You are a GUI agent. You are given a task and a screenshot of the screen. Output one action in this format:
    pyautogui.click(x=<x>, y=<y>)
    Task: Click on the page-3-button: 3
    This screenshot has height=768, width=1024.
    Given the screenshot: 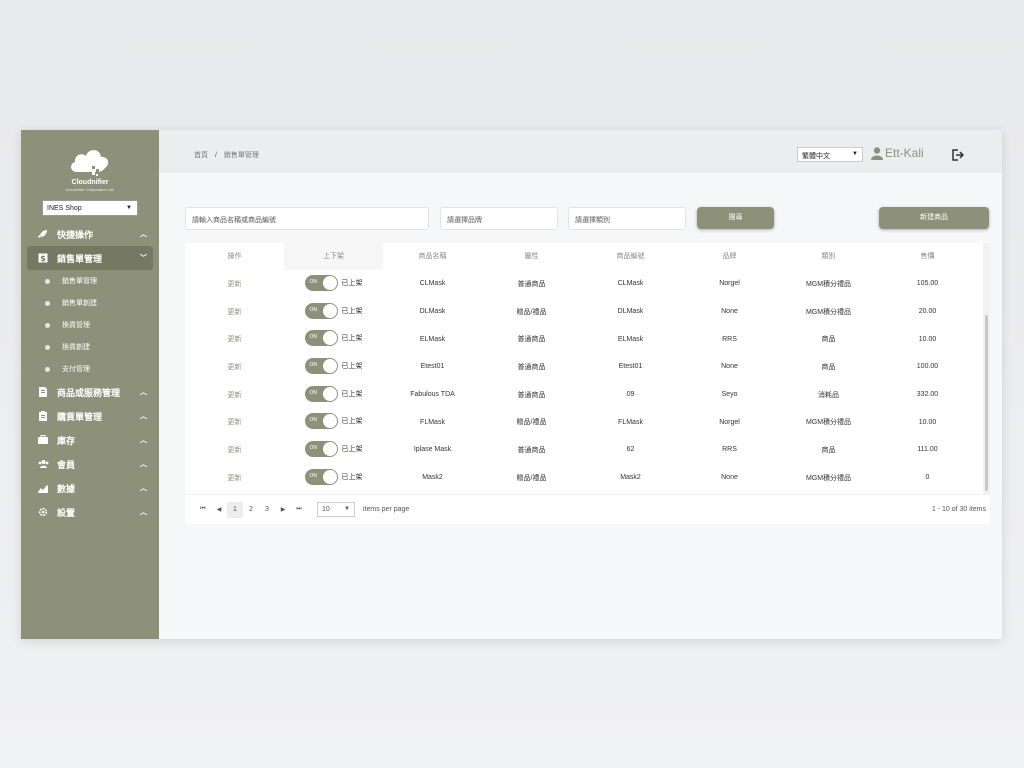 What is the action you would take?
    pyautogui.click(x=267, y=509)
    